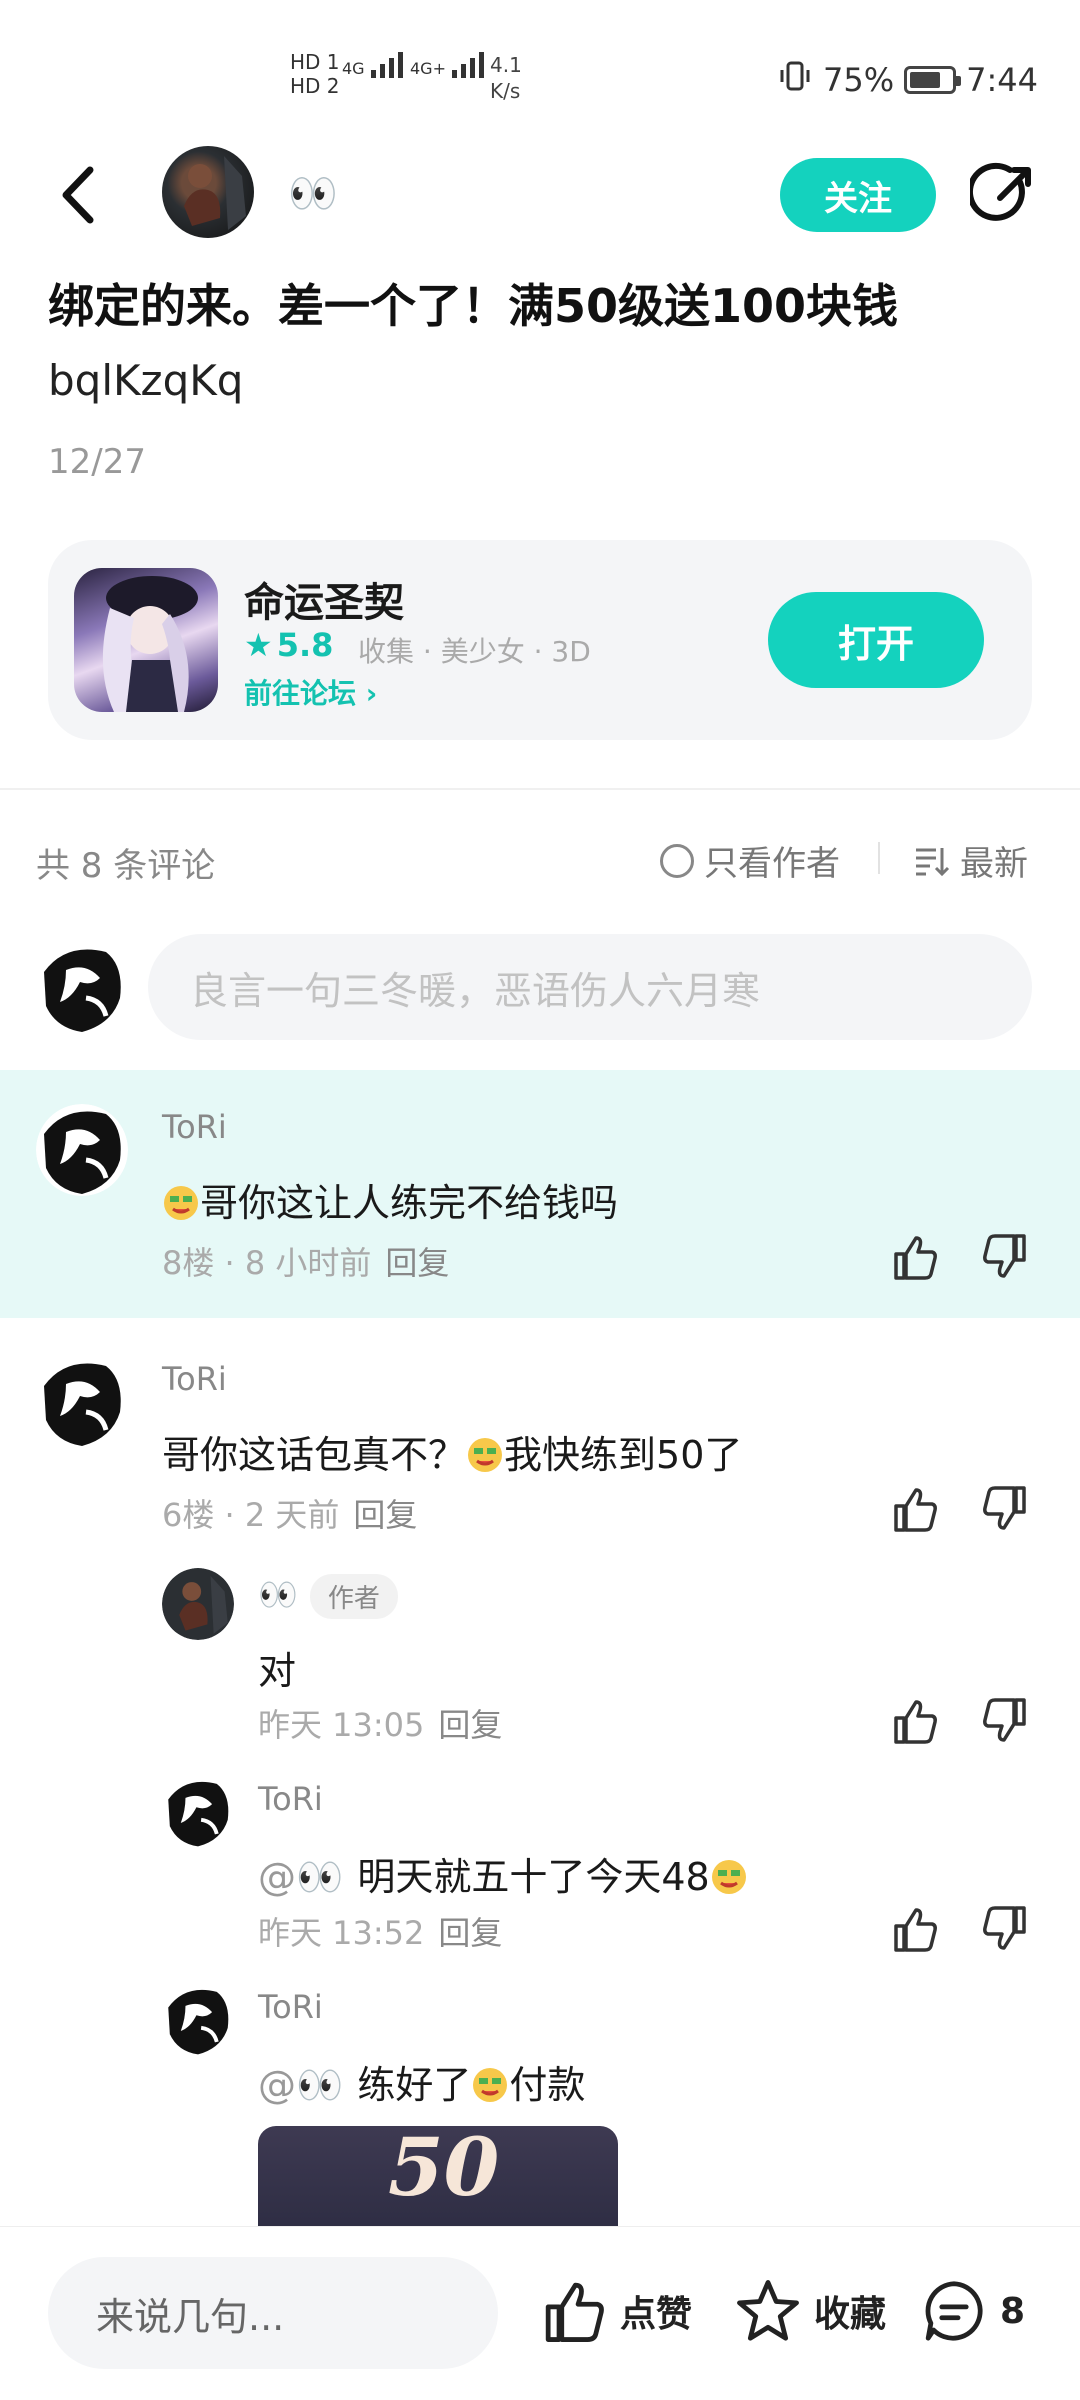  Describe the element at coordinates (540, 789) in the screenshot. I see `divider` at that location.